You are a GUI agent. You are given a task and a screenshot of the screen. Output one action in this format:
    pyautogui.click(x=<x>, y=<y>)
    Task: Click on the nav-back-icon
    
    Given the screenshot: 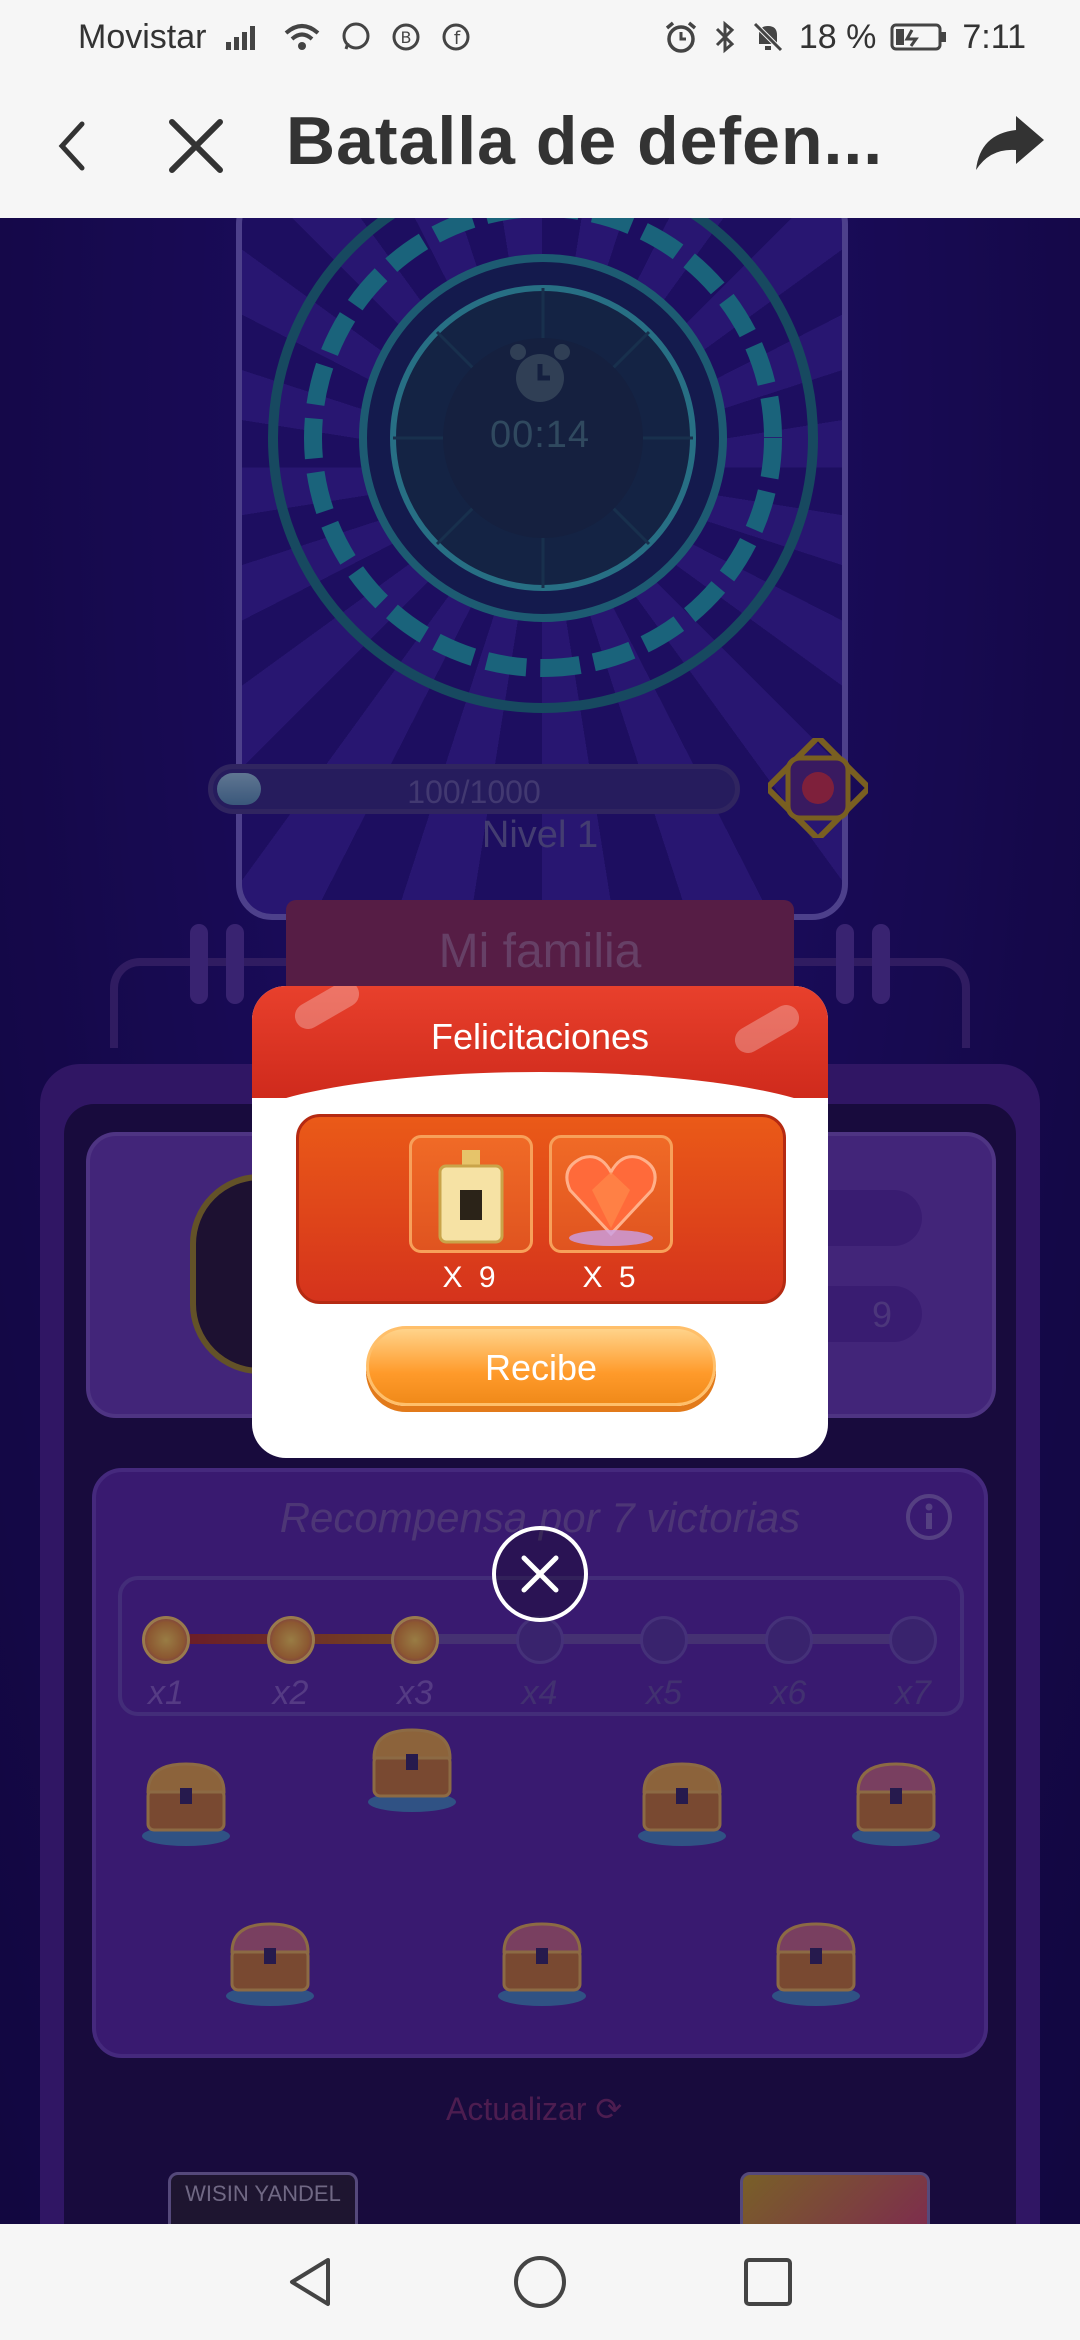 What is the action you would take?
    pyautogui.click(x=312, y=2282)
    